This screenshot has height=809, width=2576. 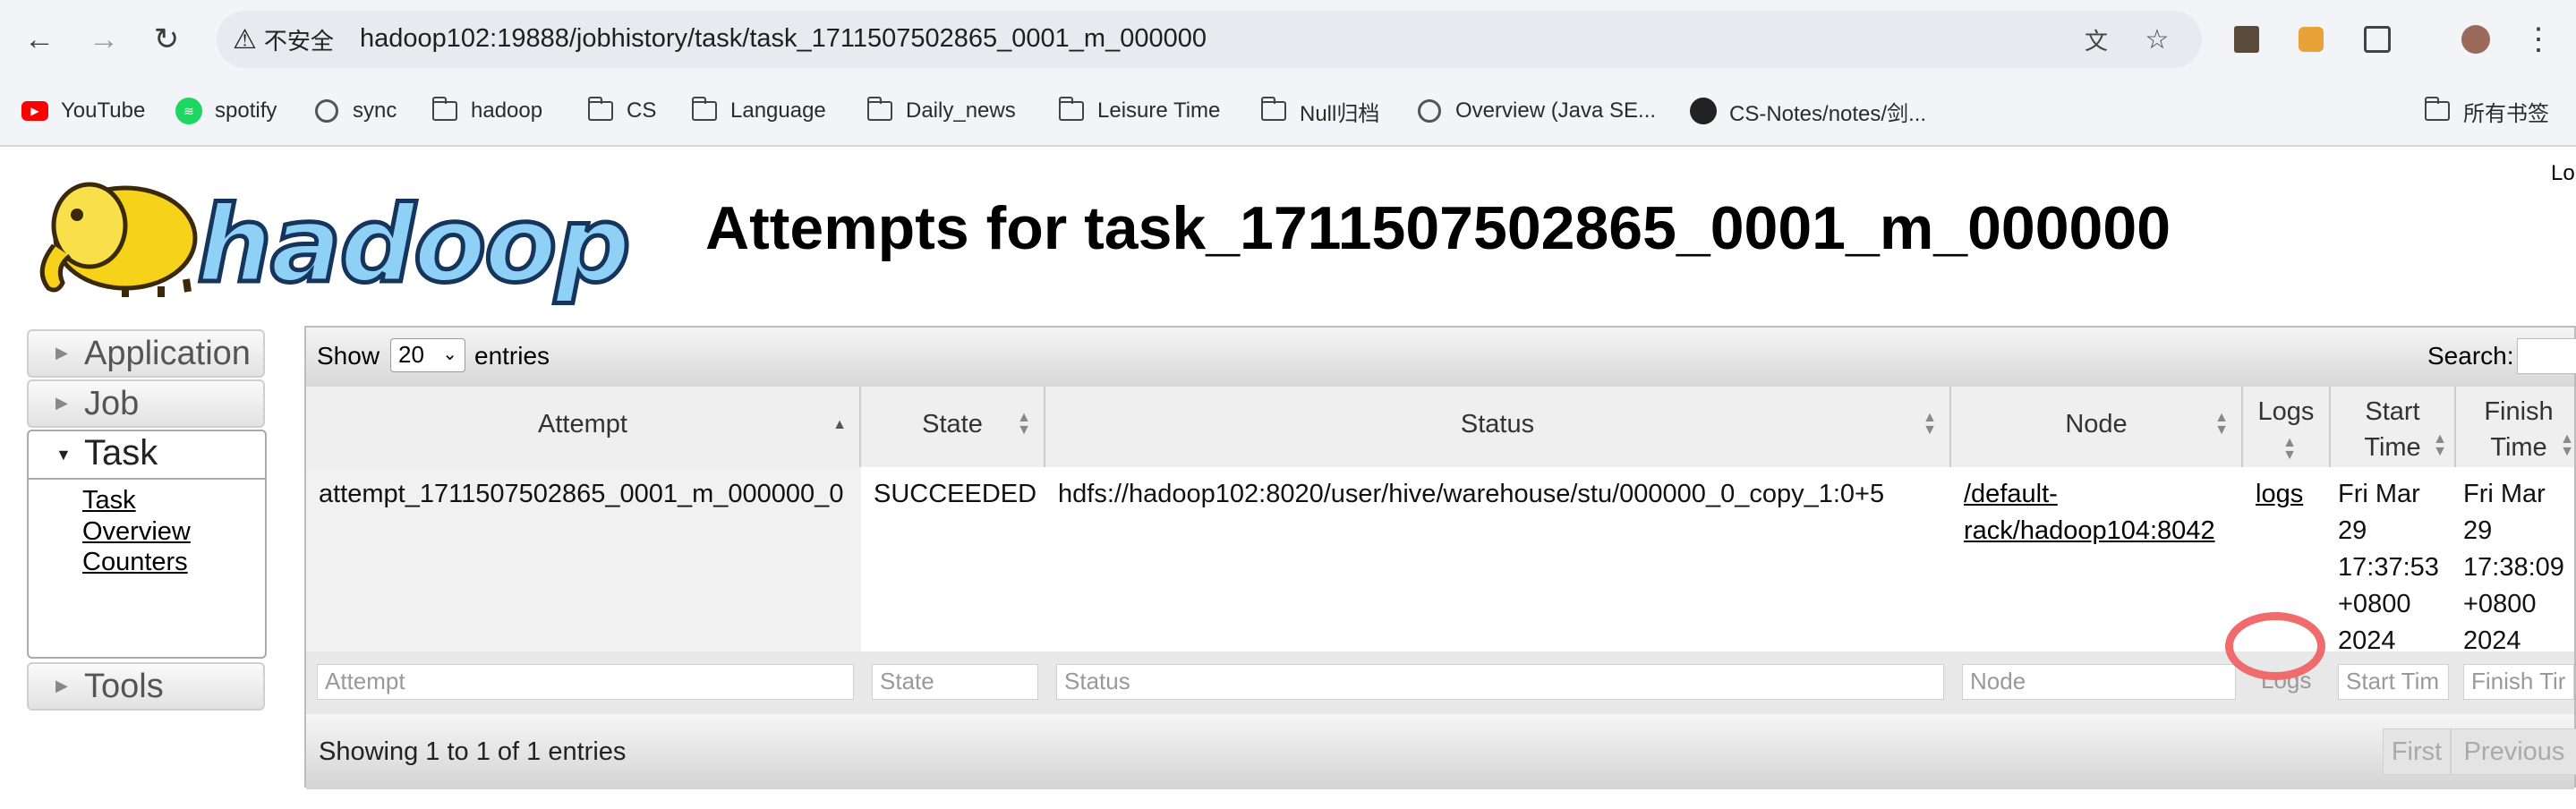 What do you see at coordinates (2097, 427) in the screenshot?
I see `column-header-node: Node ▲ ▼` at bounding box center [2097, 427].